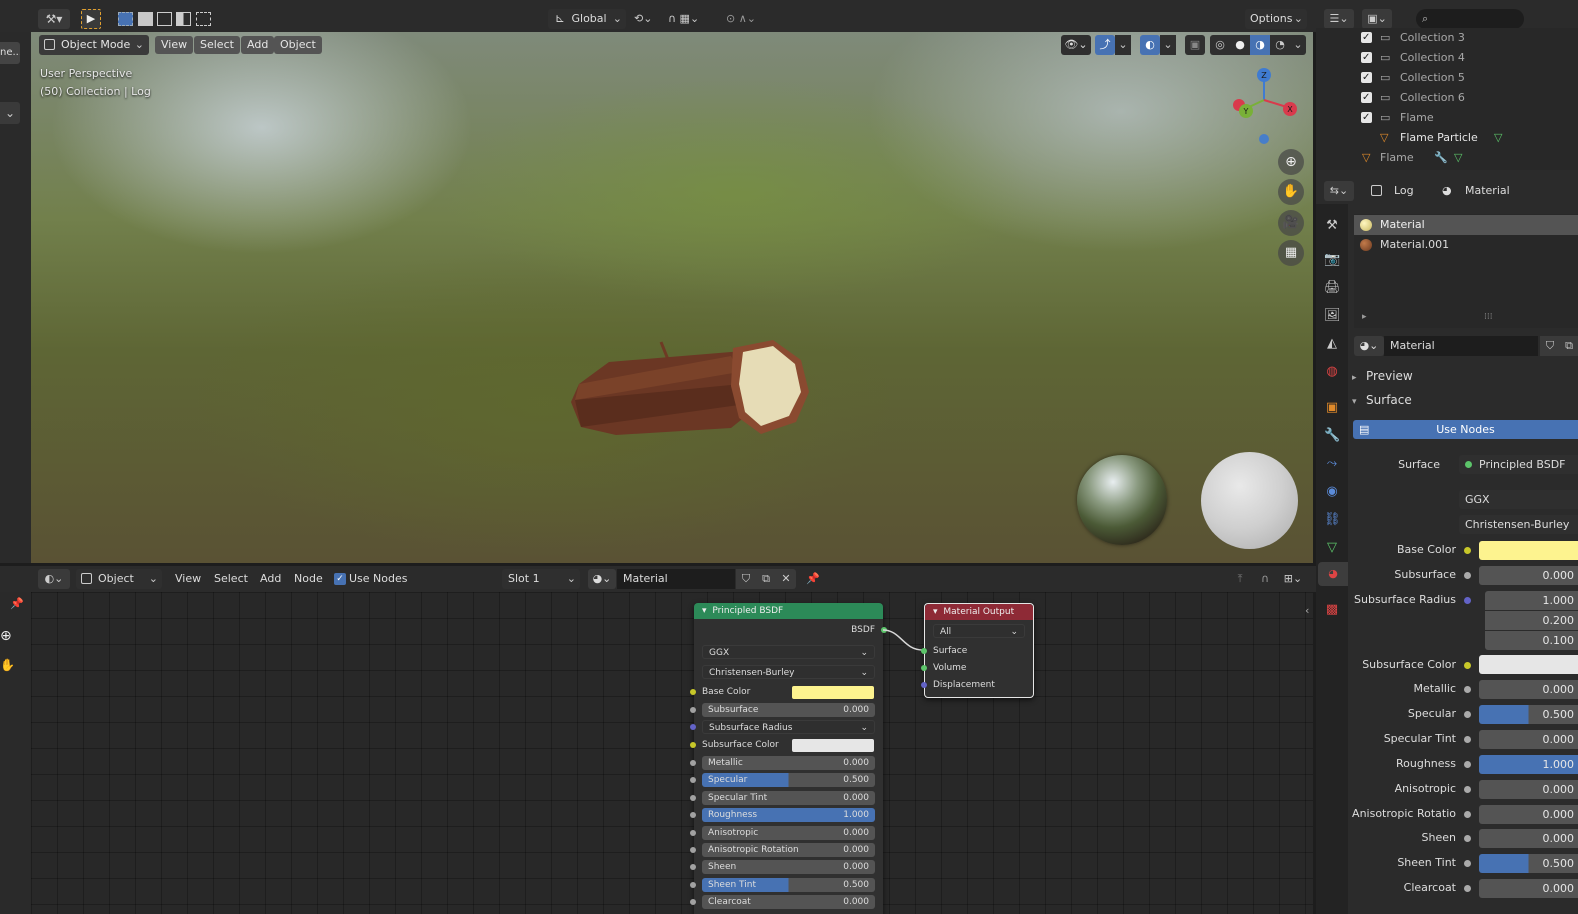  Describe the element at coordinates (1332, 226) in the screenshot. I see `tool-tab-icon: ⚒` at that location.